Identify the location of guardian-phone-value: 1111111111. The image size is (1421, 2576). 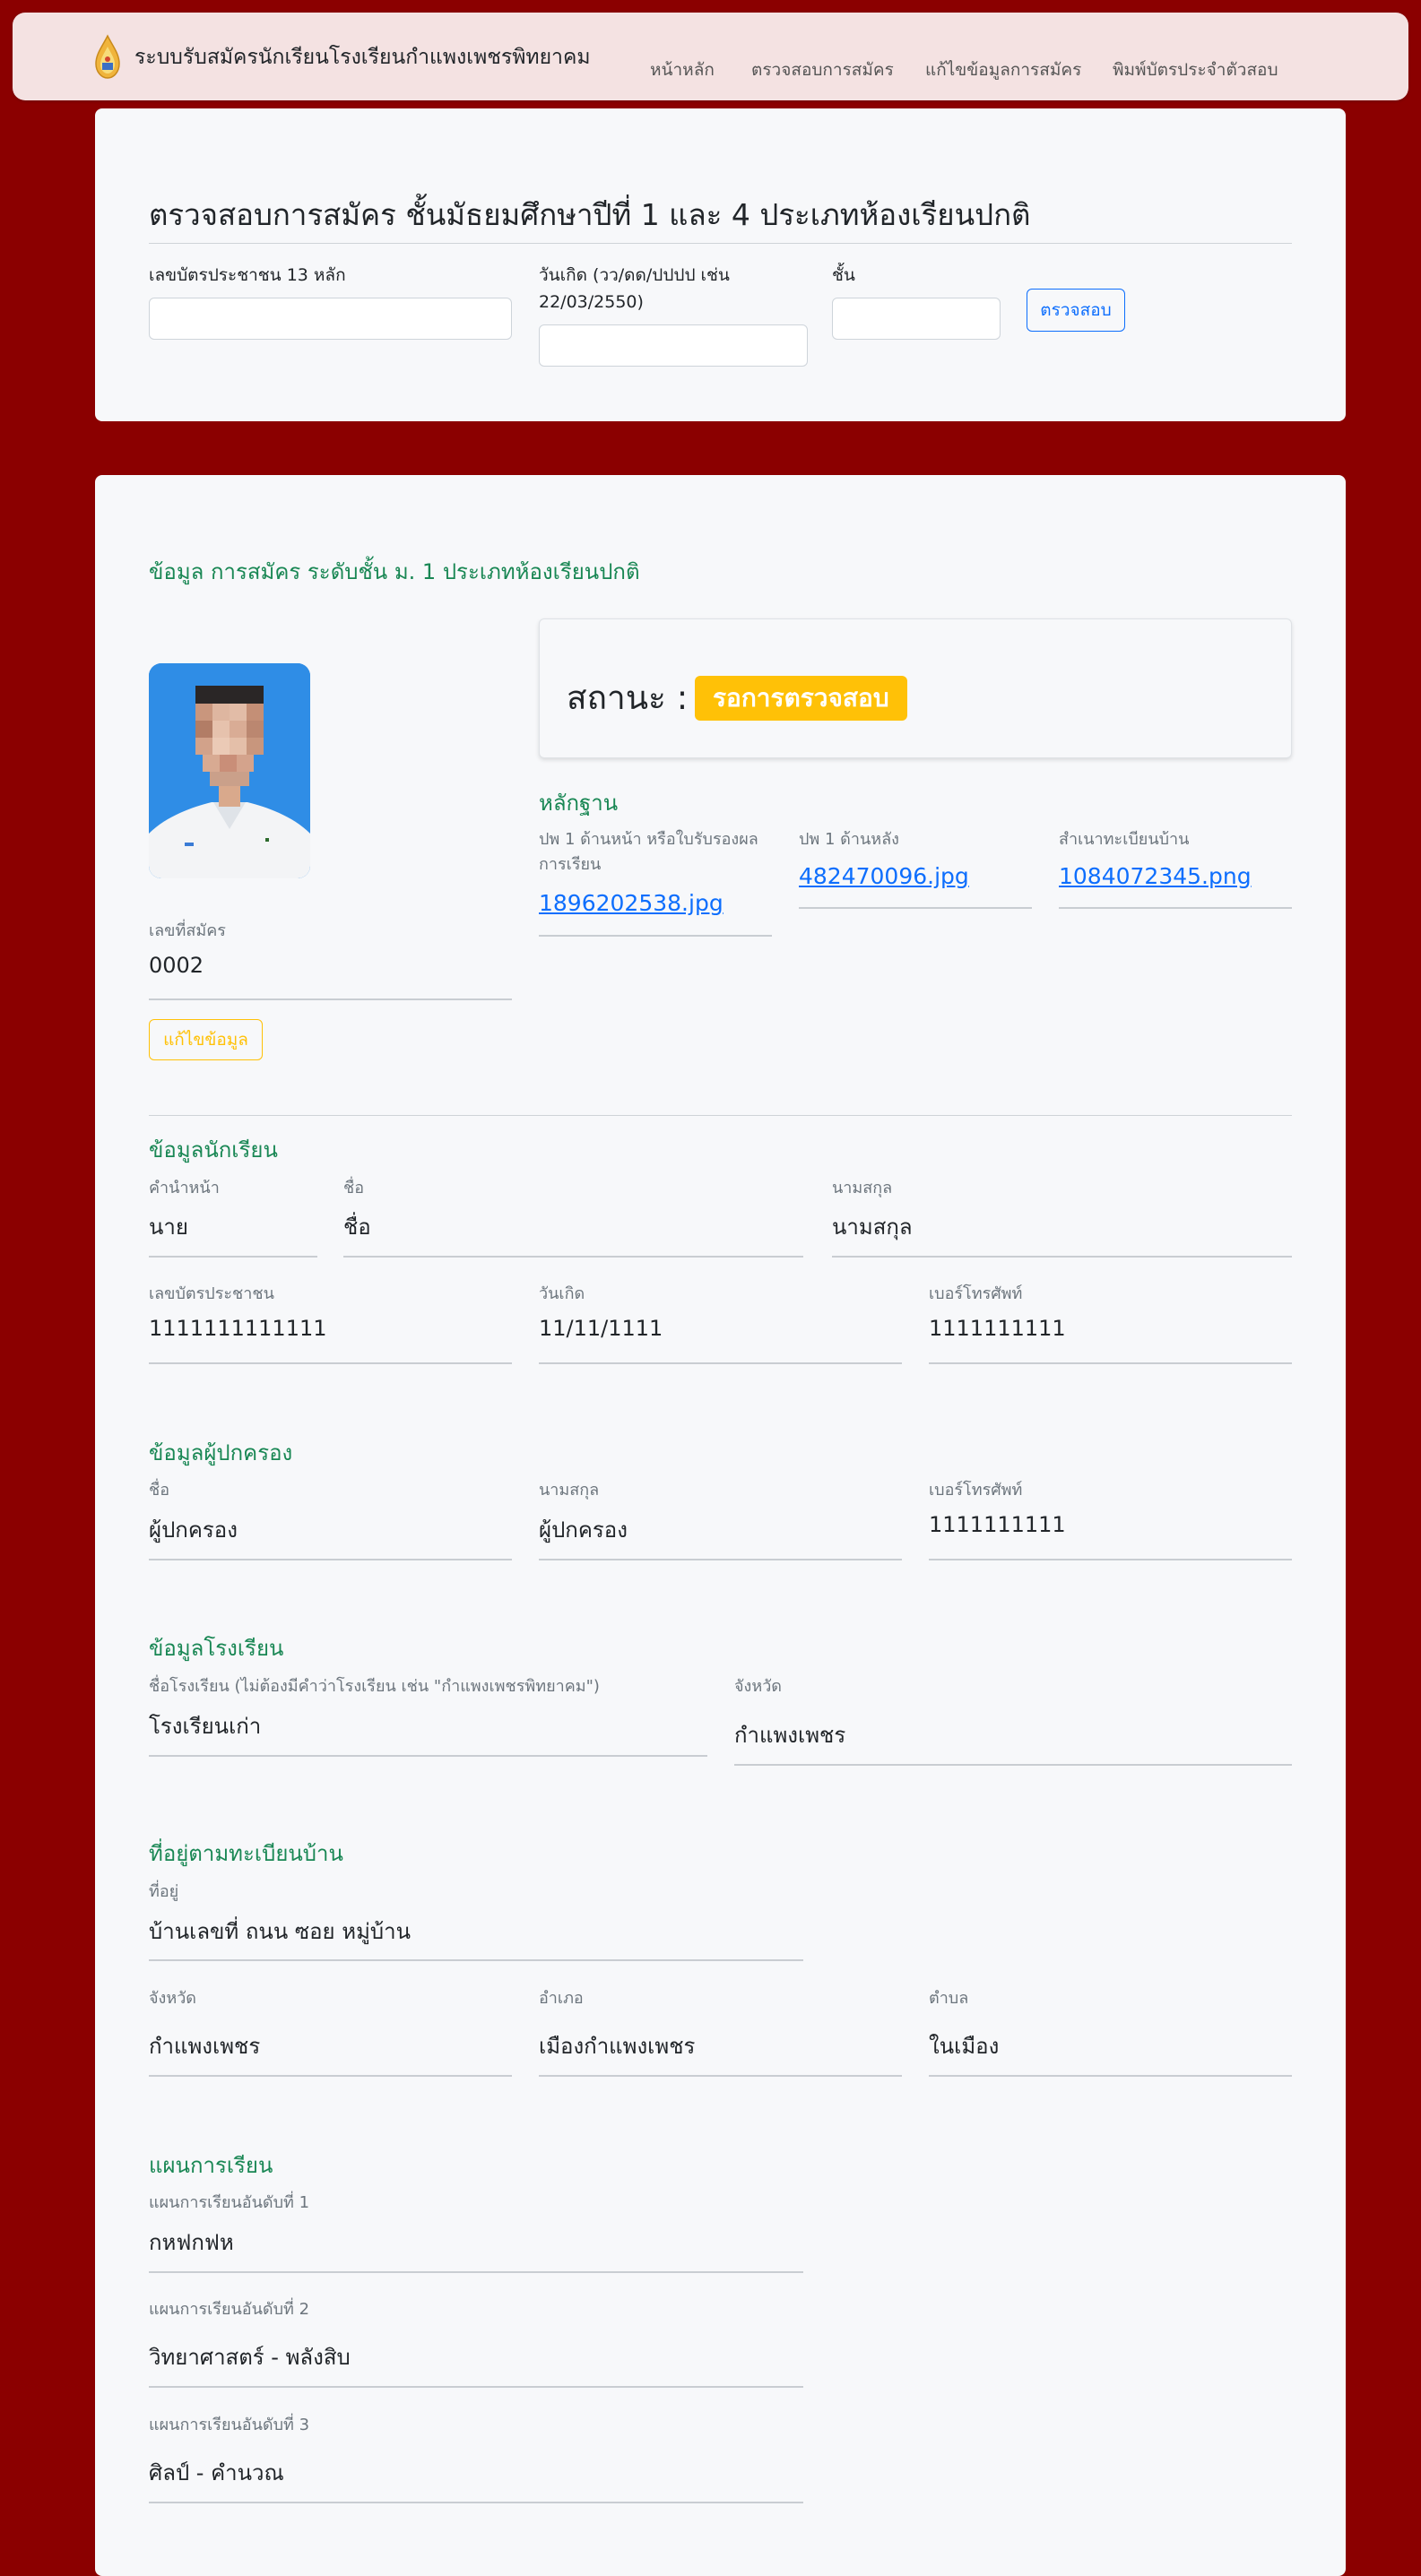
(997, 1524).